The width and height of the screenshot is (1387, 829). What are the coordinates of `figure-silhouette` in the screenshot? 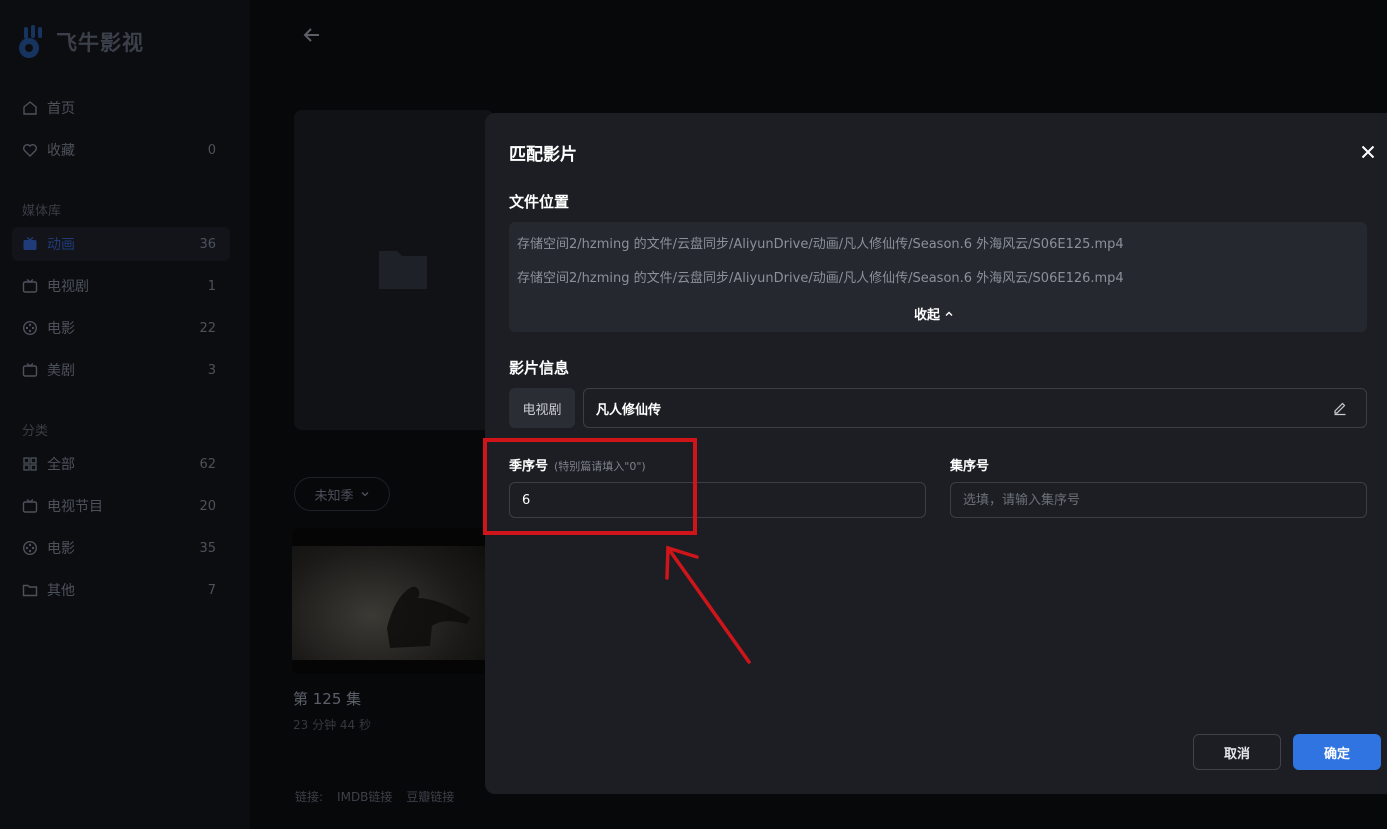 It's located at (428, 617).